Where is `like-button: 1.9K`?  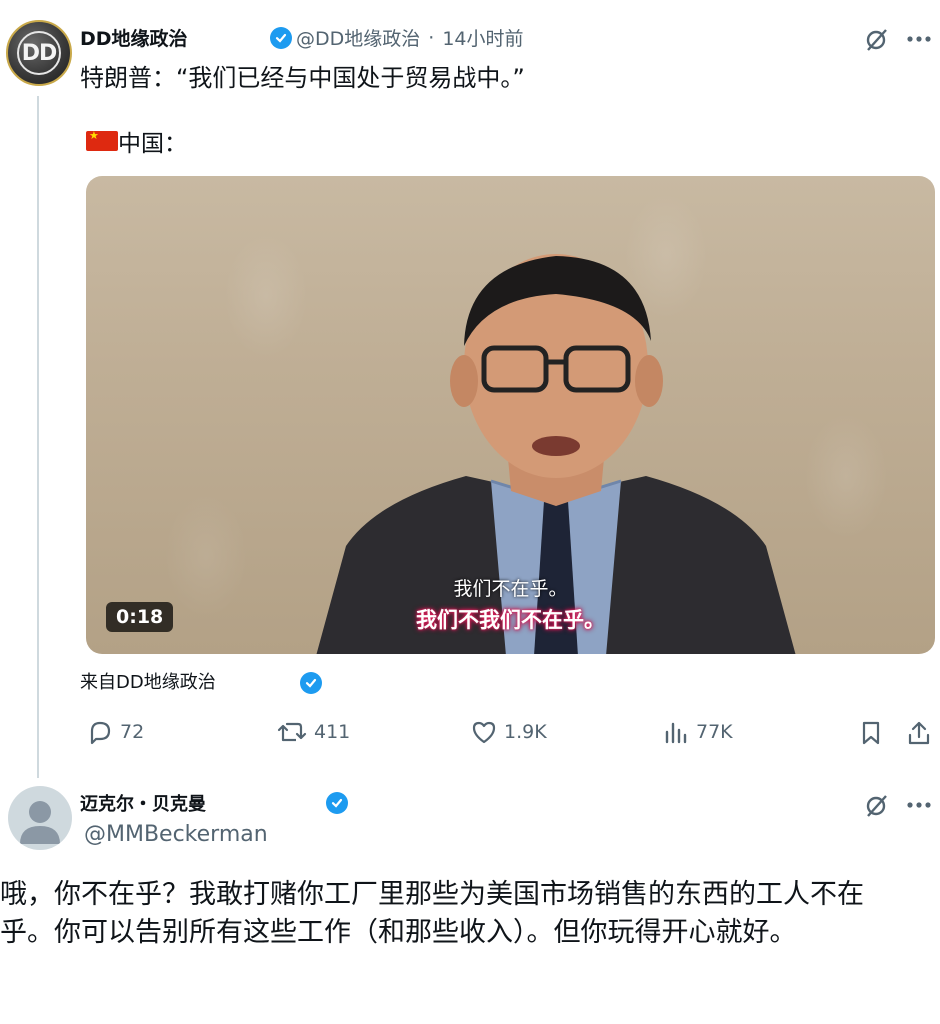
like-button: 1.9K is located at coordinates (508, 732).